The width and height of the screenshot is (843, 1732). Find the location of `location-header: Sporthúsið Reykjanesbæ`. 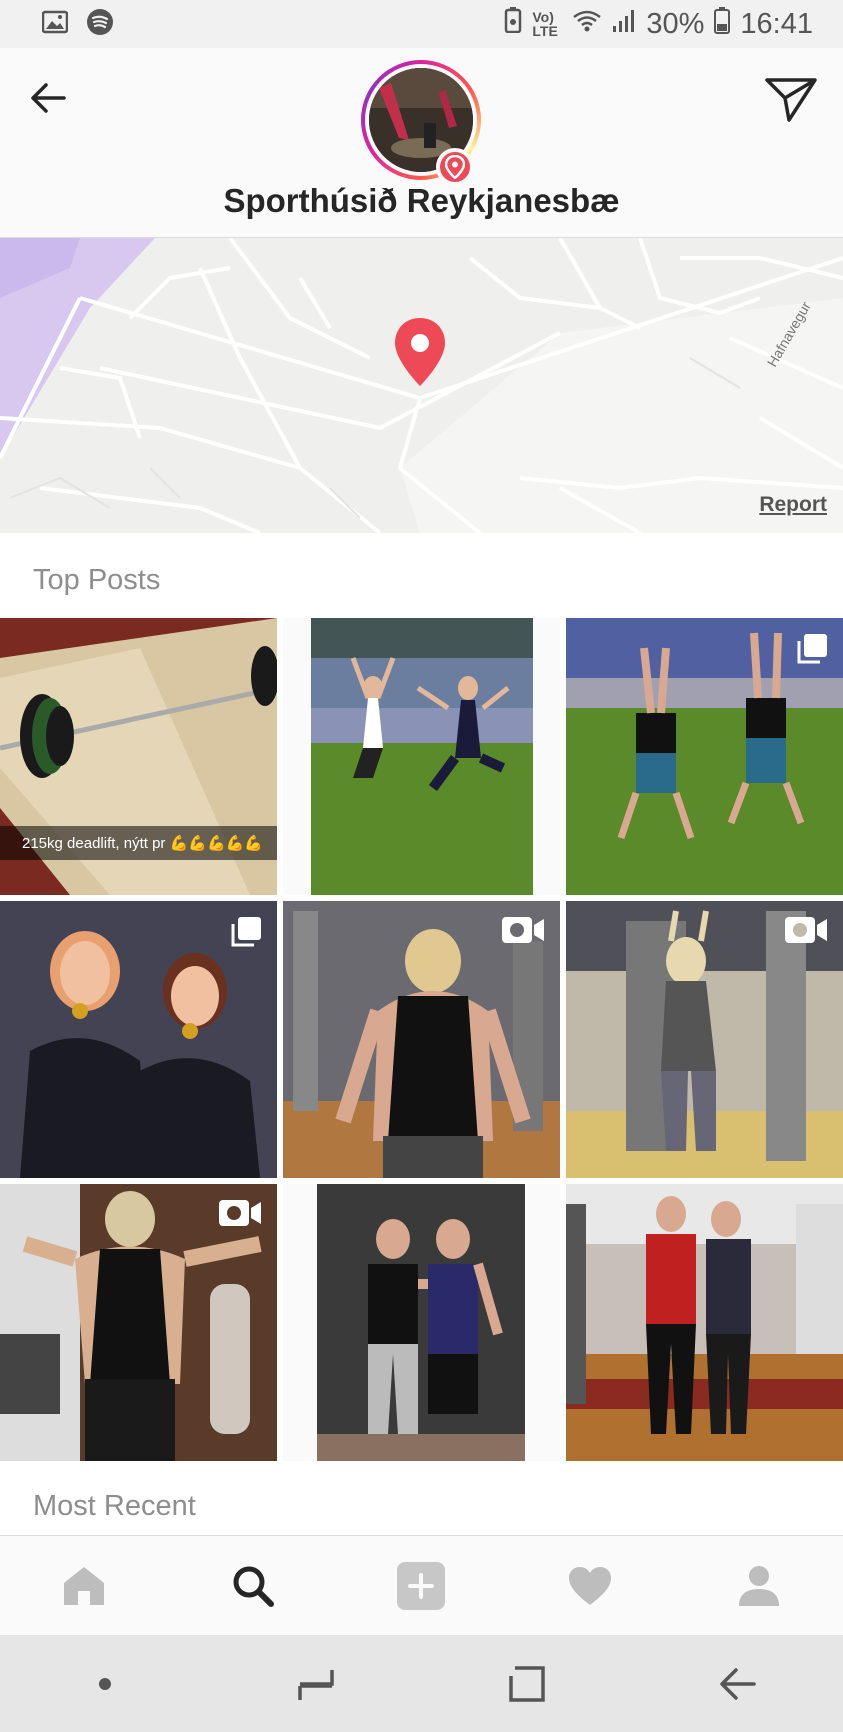

location-header: Sporthúsið Reykjanesbæ is located at coordinates (421, 143).